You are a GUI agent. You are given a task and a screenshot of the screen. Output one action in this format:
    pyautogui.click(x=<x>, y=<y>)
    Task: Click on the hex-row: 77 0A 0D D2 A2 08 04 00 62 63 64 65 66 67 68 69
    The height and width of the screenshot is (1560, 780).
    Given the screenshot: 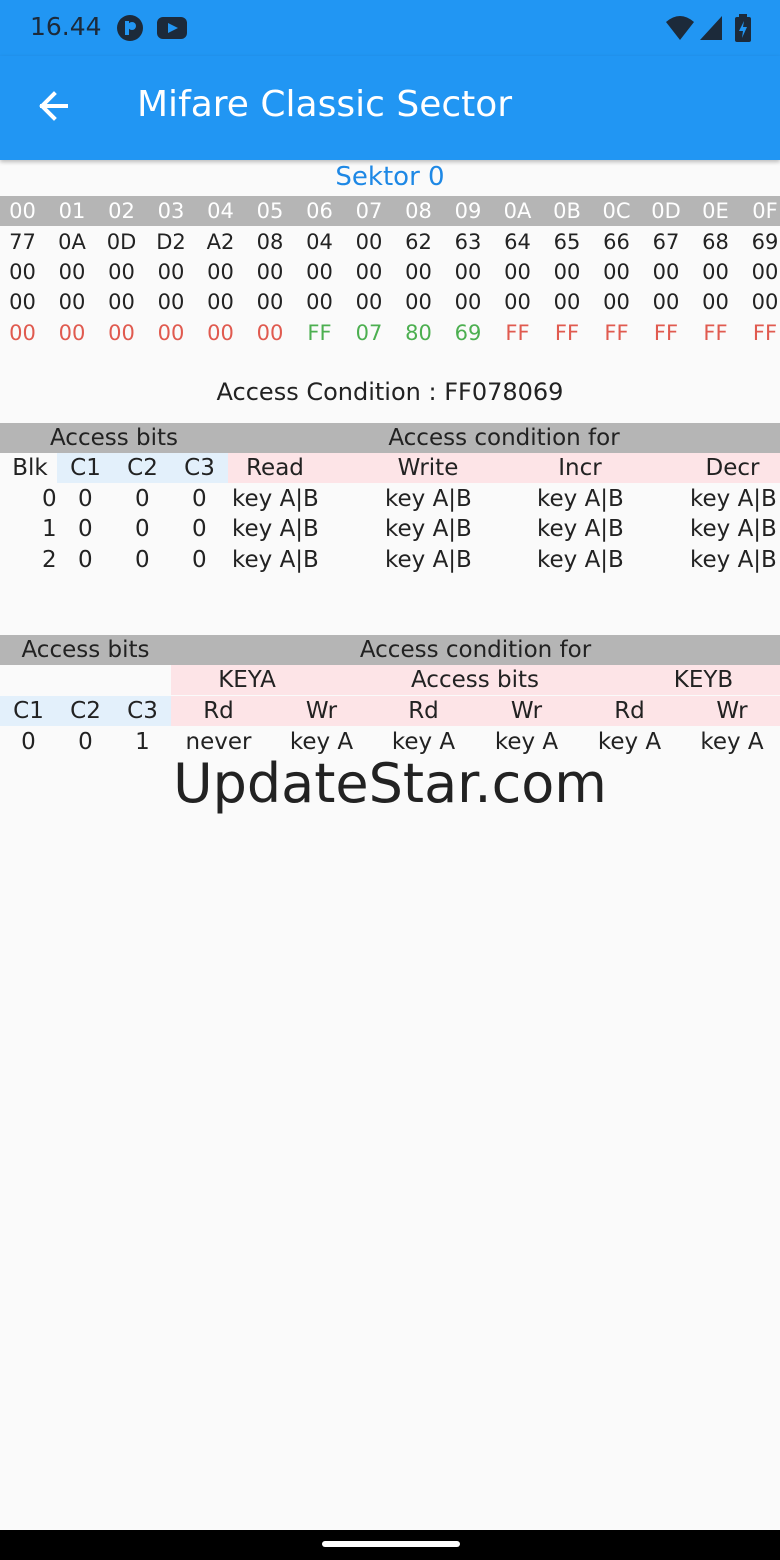 What is the action you would take?
    pyautogui.click(x=390, y=242)
    